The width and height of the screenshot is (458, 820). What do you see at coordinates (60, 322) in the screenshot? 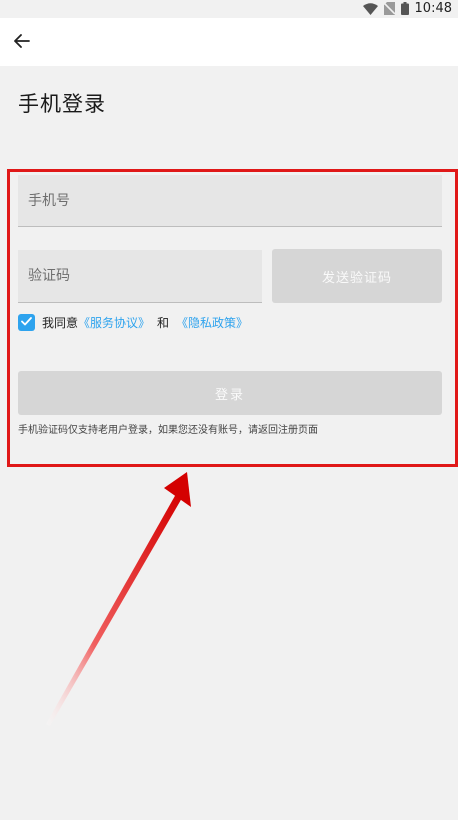
I see `agree-label: 我同意` at bounding box center [60, 322].